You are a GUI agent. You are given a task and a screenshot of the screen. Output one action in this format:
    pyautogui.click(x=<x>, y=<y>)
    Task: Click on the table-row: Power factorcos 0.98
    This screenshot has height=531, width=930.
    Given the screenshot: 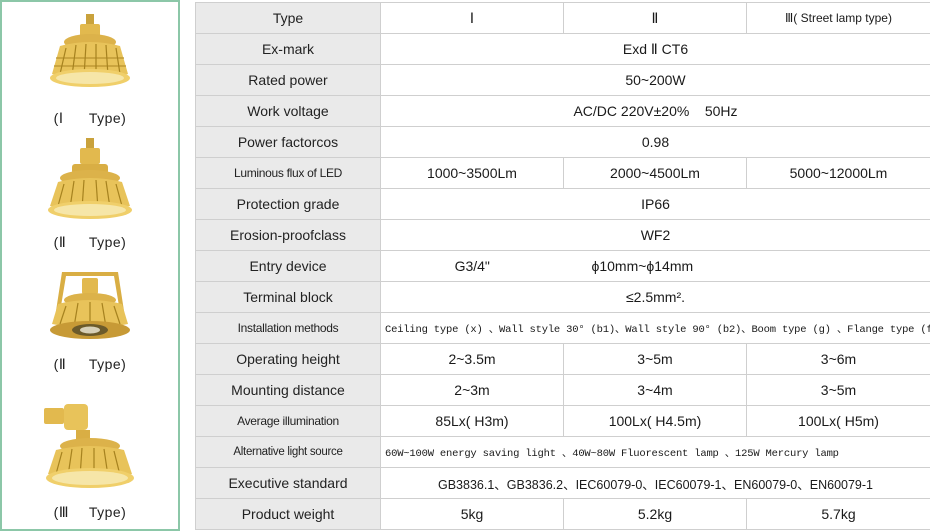 What is the action you would take?
    pyautogui.click(x=562, y=142)
    